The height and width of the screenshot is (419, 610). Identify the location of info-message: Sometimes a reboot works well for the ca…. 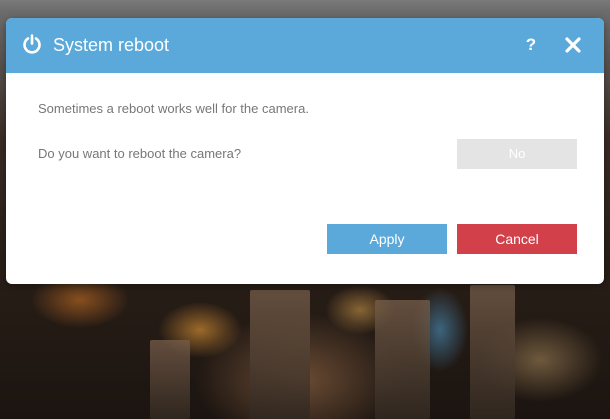
(173, 108).